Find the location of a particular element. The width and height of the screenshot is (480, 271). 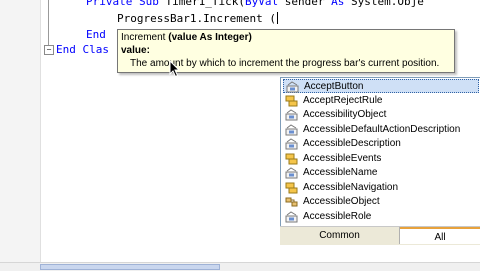

list-item-label: AccessibleNavigation is located at coordinates (351, 187).